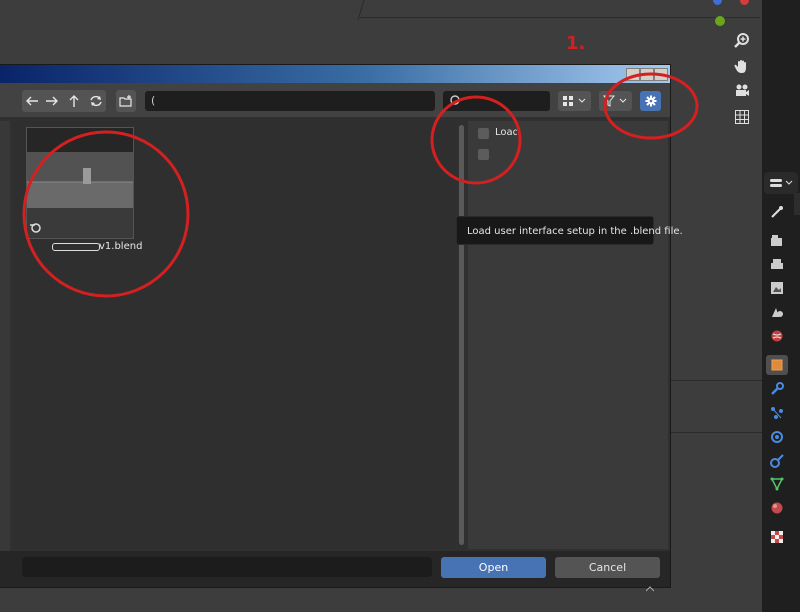 The image size is (800, 612). What do you see at coordinates (476, 140) in the screenshot?
I see `annotation-circle-two` at bounding box center [476, 140].